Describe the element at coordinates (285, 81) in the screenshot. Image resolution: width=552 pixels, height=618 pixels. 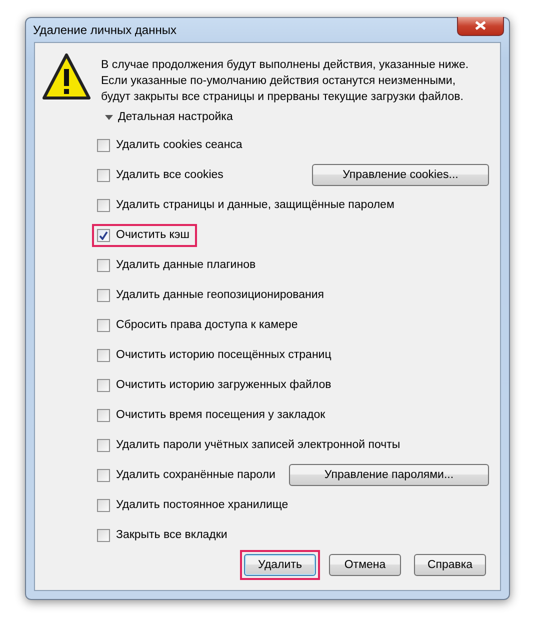
I see `warning-message: В случае продолжения будут выполнены действия, указанные ниже. Если указанные по-умолчанию действия останутся неизменными, будут закрыты все страницы и прерваны текущие загрузки файлов.` at that location.